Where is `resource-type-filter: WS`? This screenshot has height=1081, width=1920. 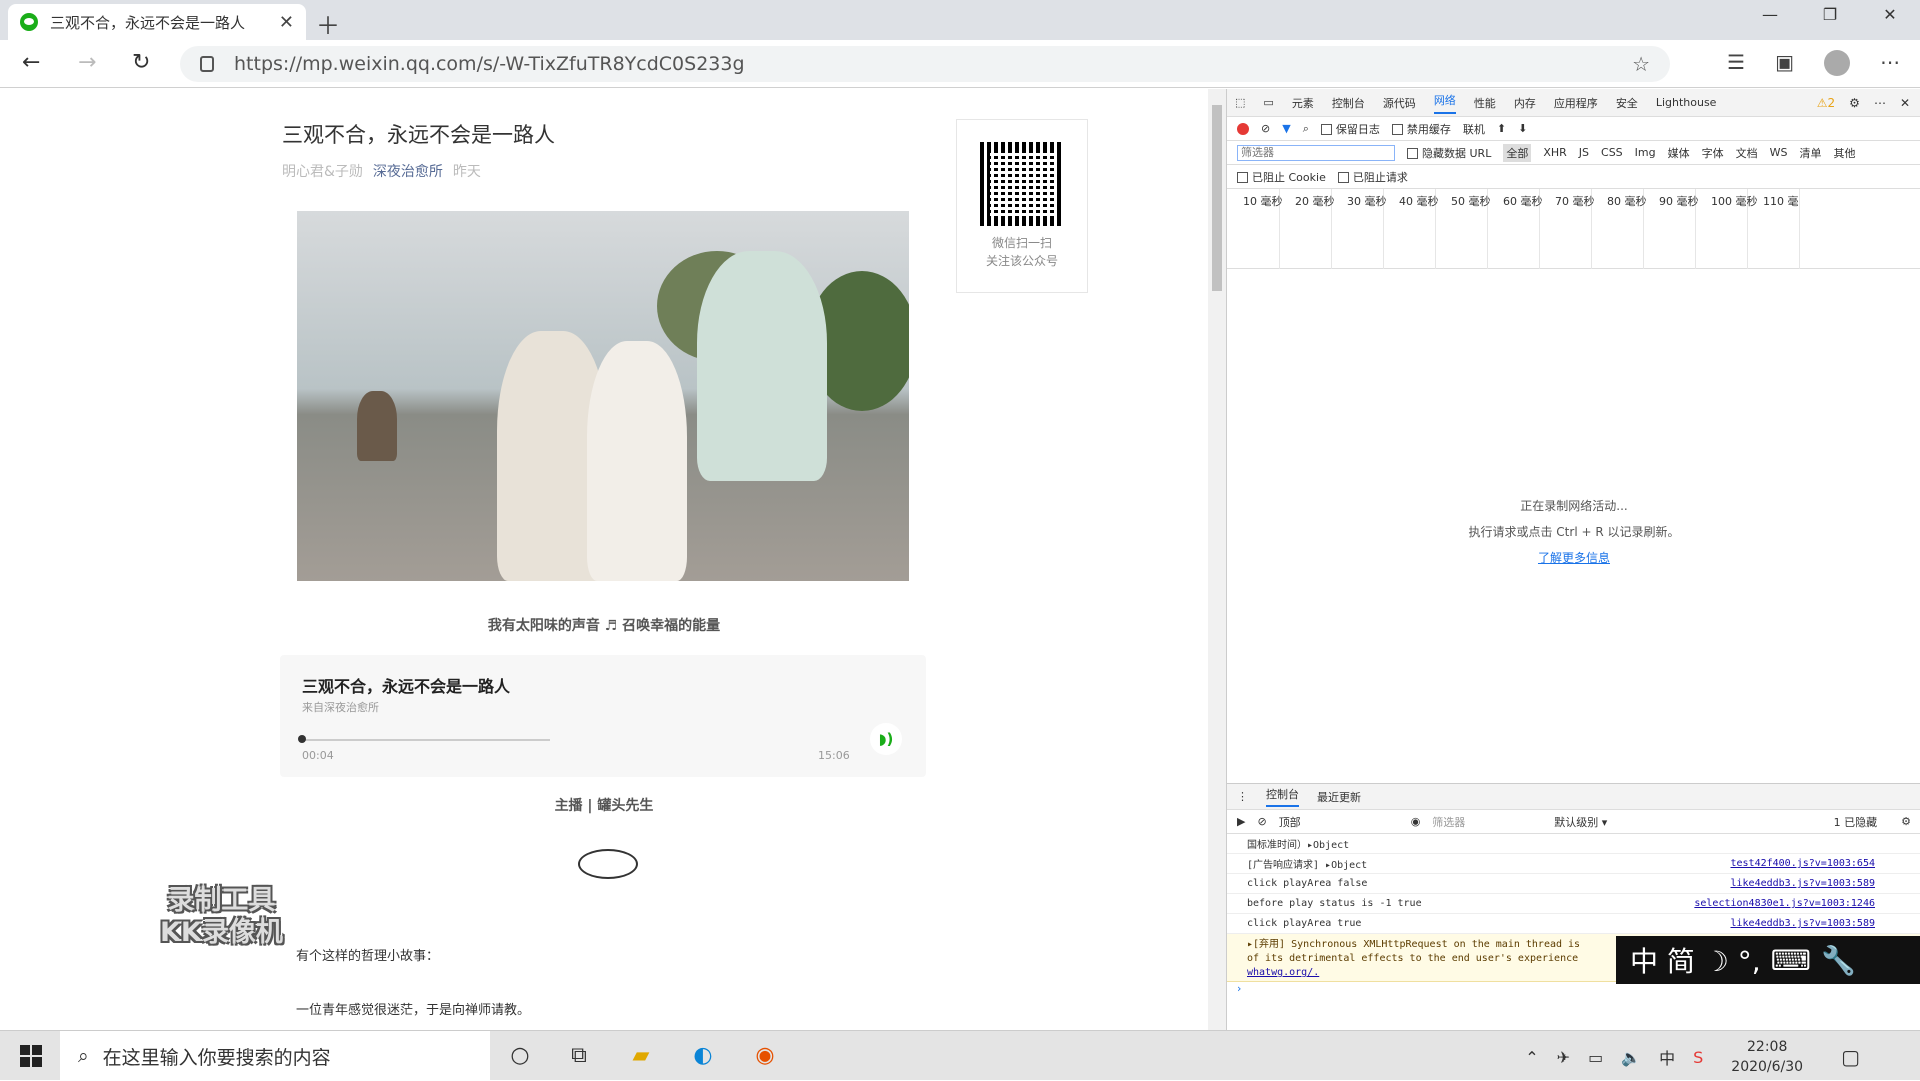
resource-type-filter: WS is located at coordinates (1779, 152).